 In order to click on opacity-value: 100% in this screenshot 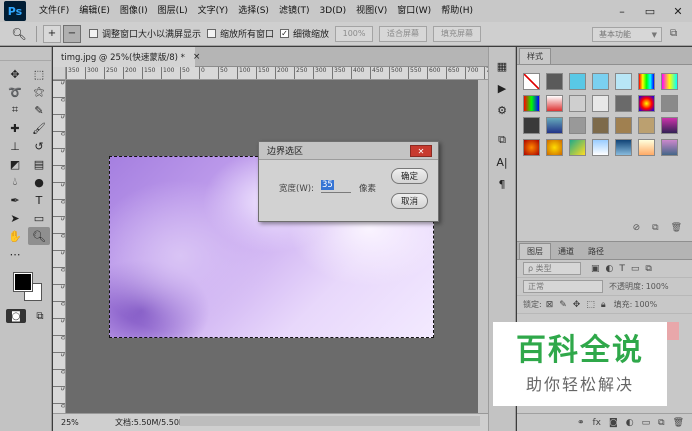, I will do `click(657, 286)`.